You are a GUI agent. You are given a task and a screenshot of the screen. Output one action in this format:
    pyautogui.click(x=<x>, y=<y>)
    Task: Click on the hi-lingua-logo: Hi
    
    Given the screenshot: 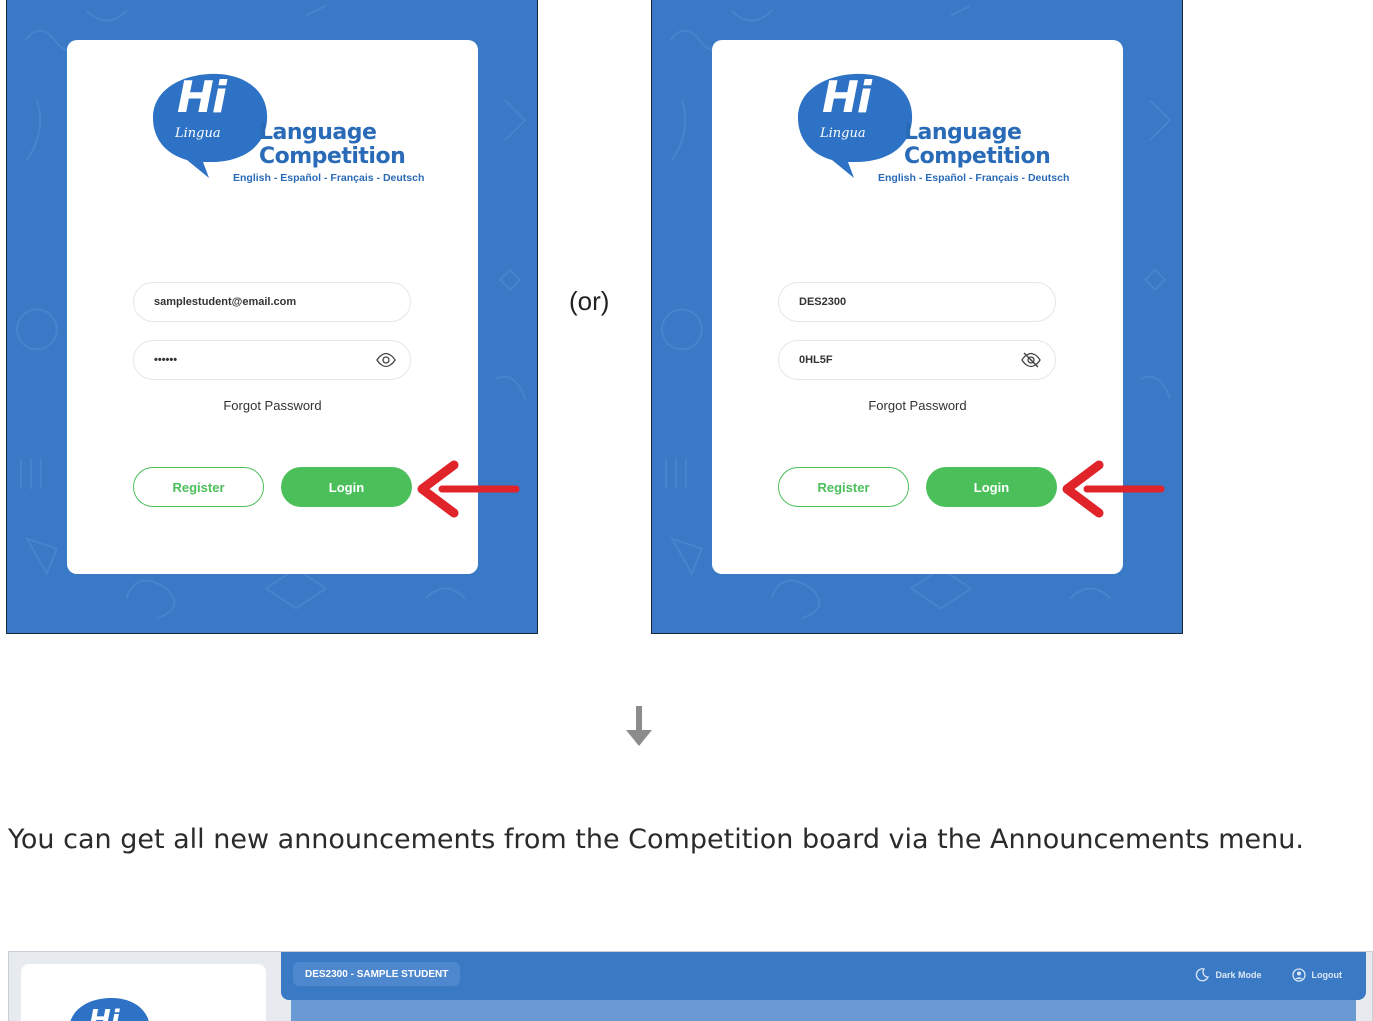 What is the action you would take?
    pyautogui.click(x=109, y=1009)
    